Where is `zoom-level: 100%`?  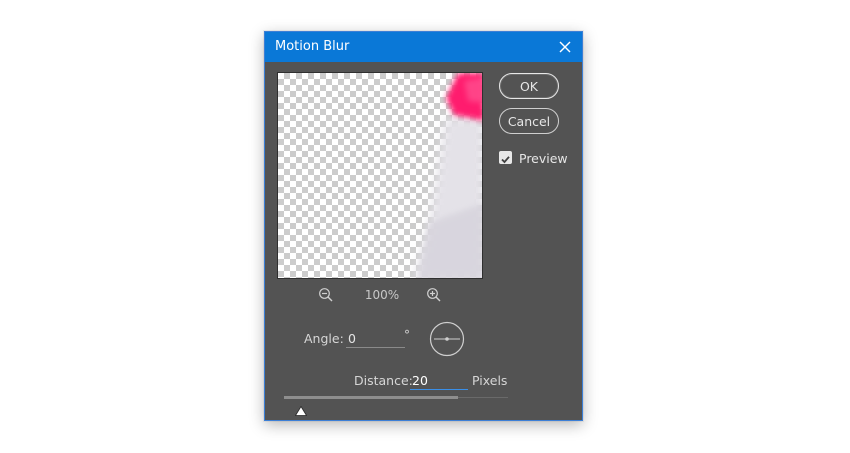
zoom-level: 100% is located at coordinates (382, 295).